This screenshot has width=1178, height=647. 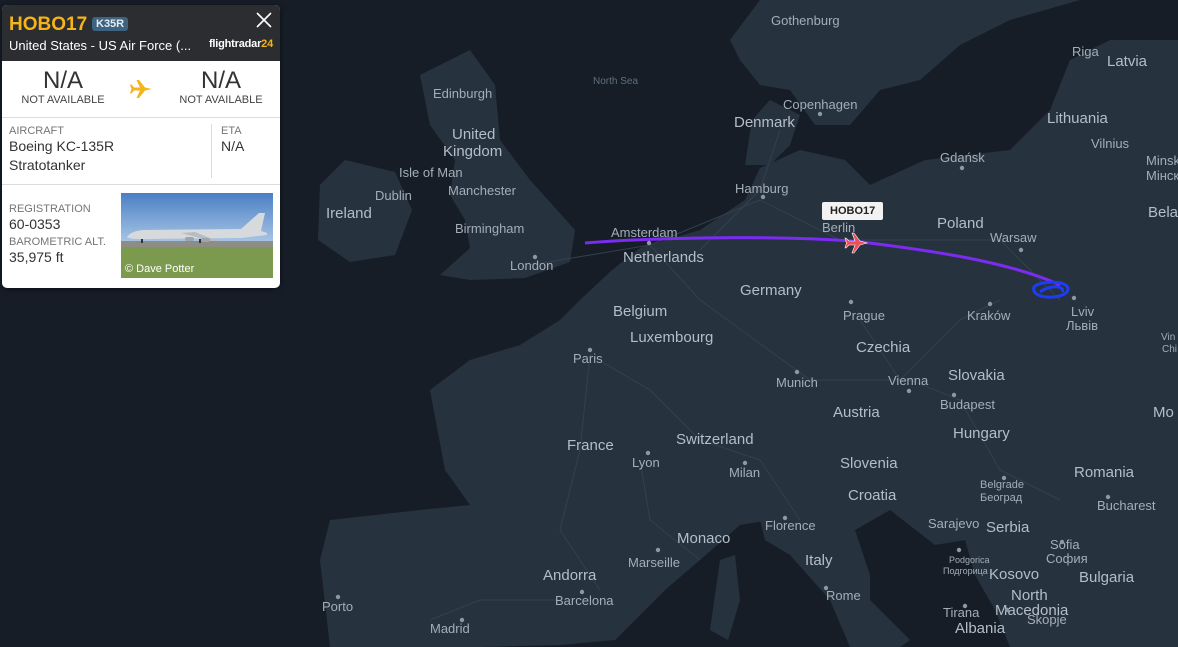 What do you see at coordinates (989, 315) in the screenshot?
I see `city-label: Kraków` at bounding box center [989, 315].